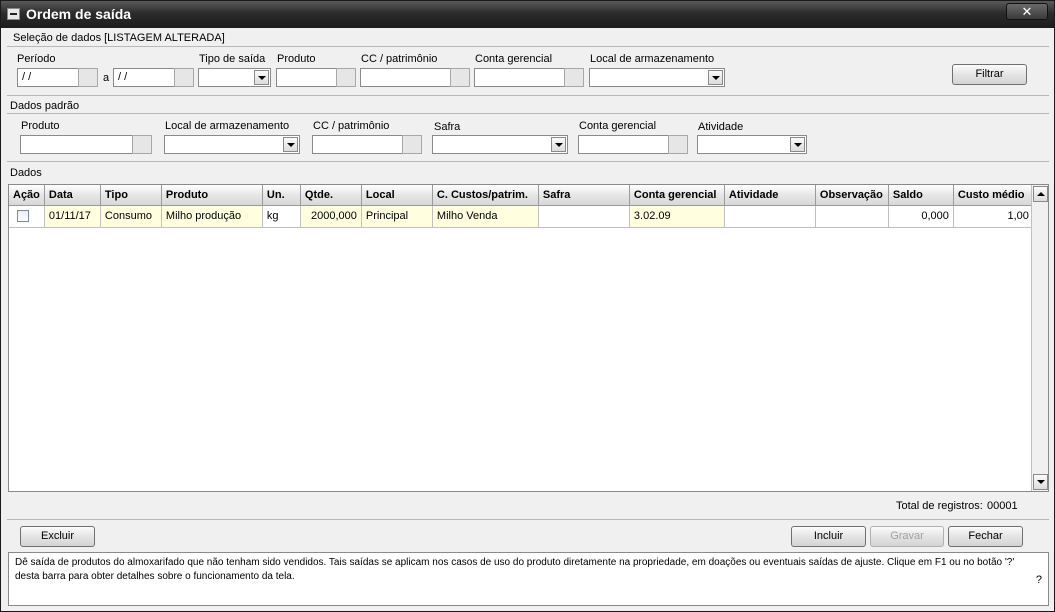 This screenshot has width=1055, height=612. What do you see at coordinates (447, 127) in the screenshot?
I see `safra-default-label: Safra` at bounding box center [447, 127].